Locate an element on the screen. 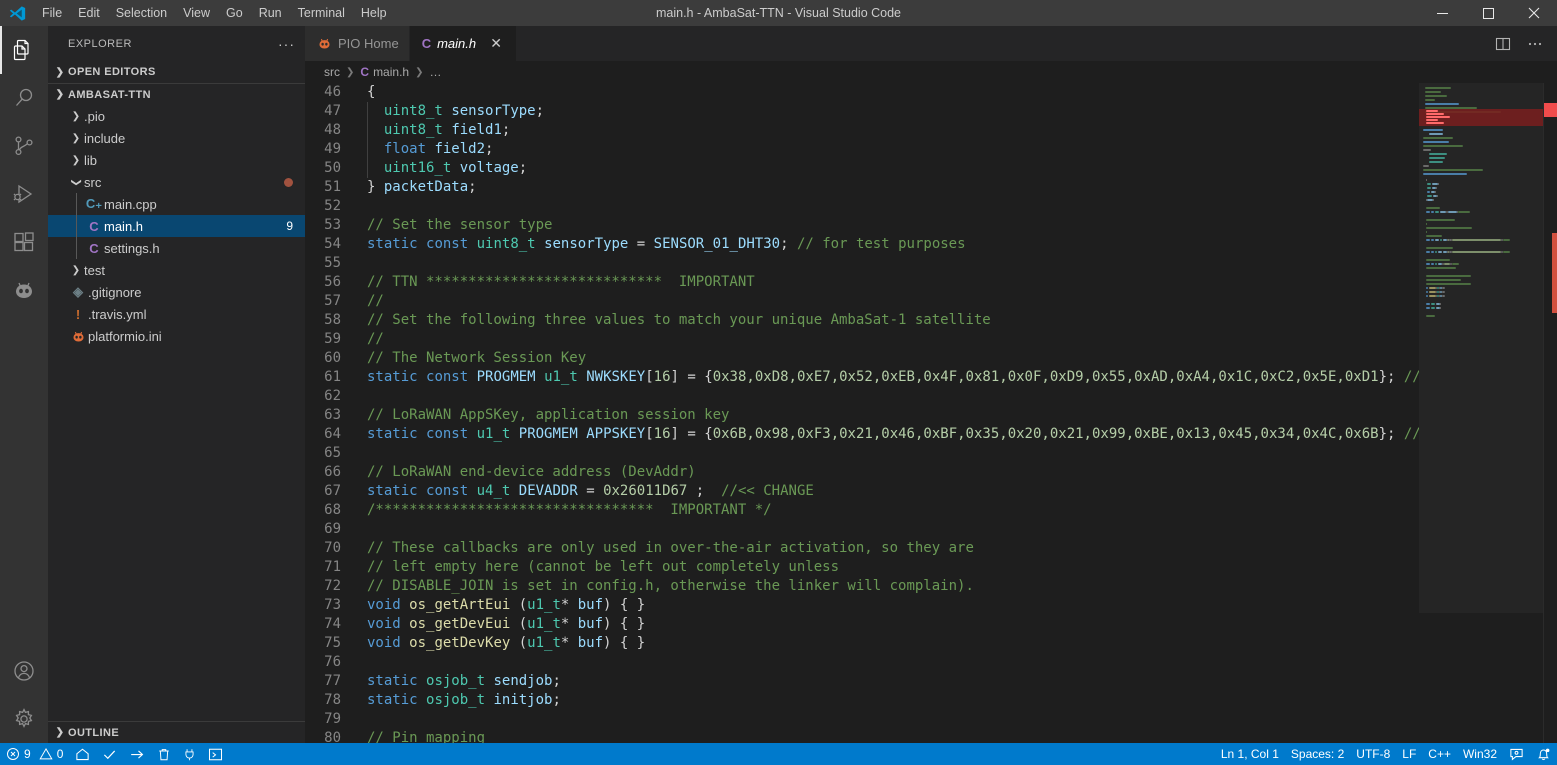 The height and width of the screenshot is (765, 1557). close-button is located at coordinates (1534, 13).